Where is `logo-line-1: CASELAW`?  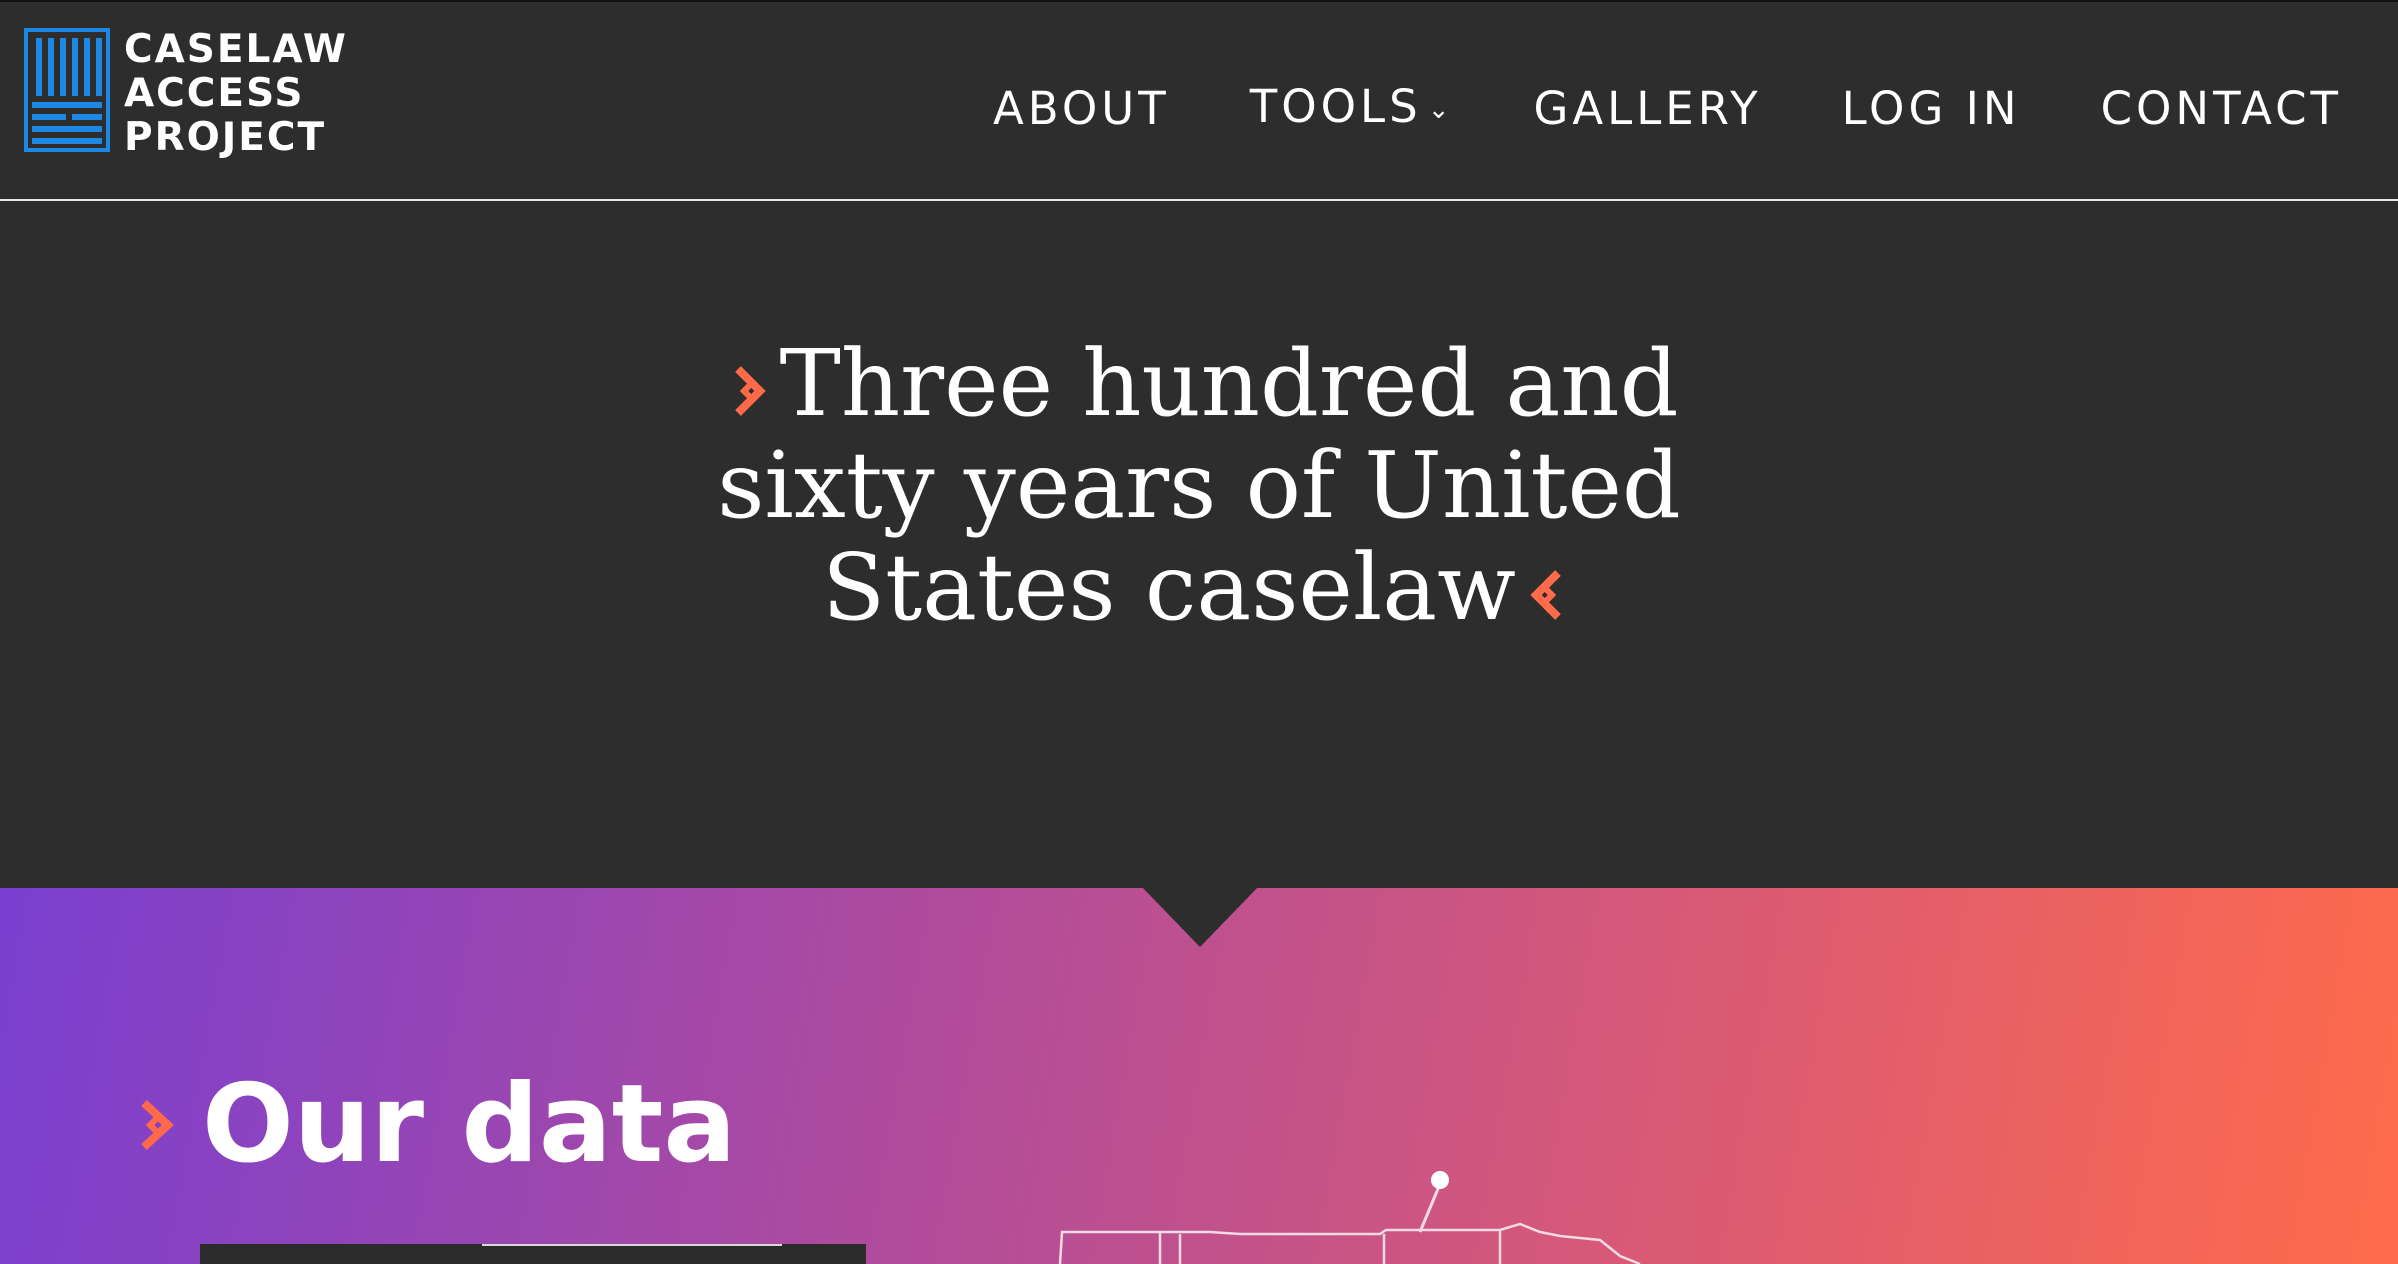
logo-line-1: CASELAW is located at coordinates (236, 49).